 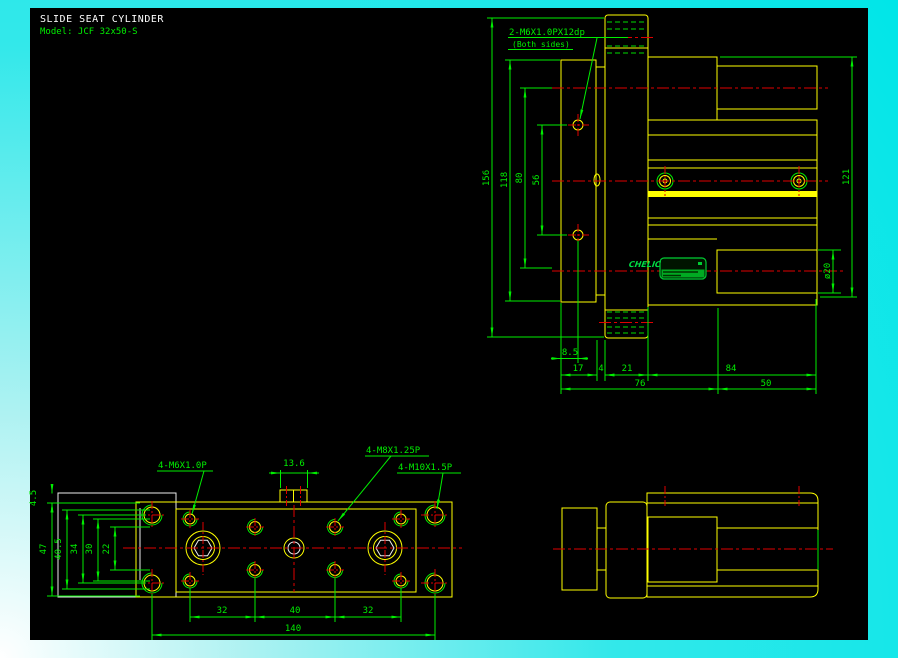 What do you see at coordinates (222, 611) in the screenshot?
I see `dim-32a: 32` at bounding box center [222, 611].